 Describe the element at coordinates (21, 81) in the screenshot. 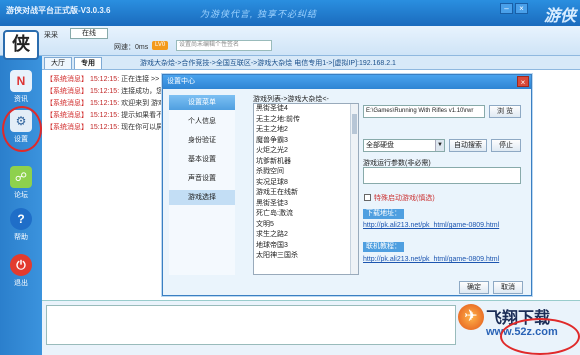

I see `news-icon: N` at that location.